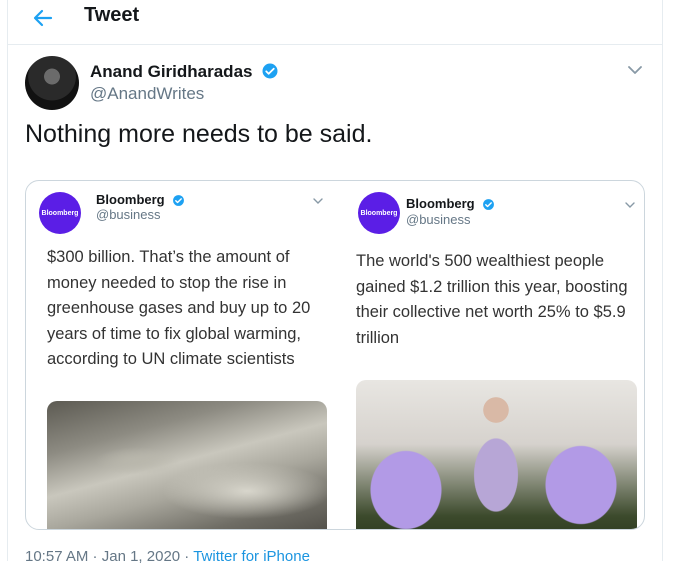 This screenshot has width=680, height=565. Describe the element at coordinates (187, 465) in the screenshot. I see `desert-photo` at that location.